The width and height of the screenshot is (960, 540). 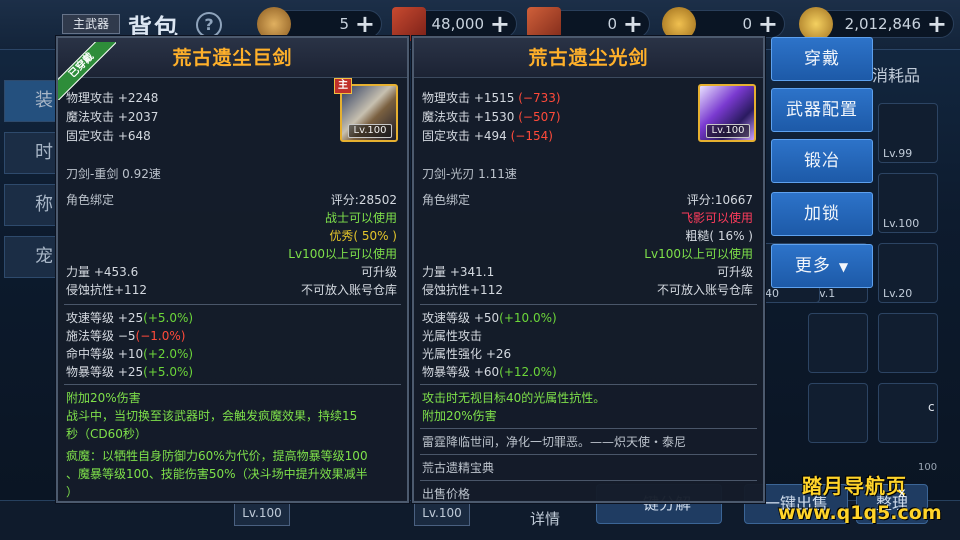 What do you see at coordinates (727, 113) in the screenshot?
I see `lightsword-icon: Lv.100` at bounding box center [727, 113].